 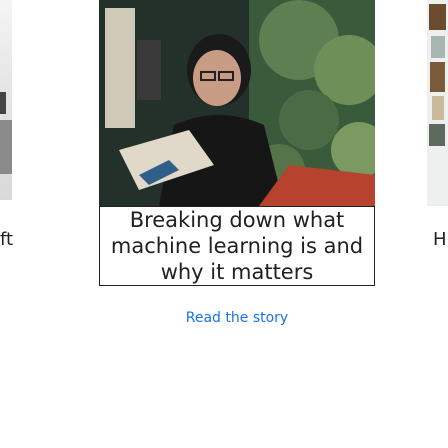 I want to click on right-card-image, so click(x=437, y=103).